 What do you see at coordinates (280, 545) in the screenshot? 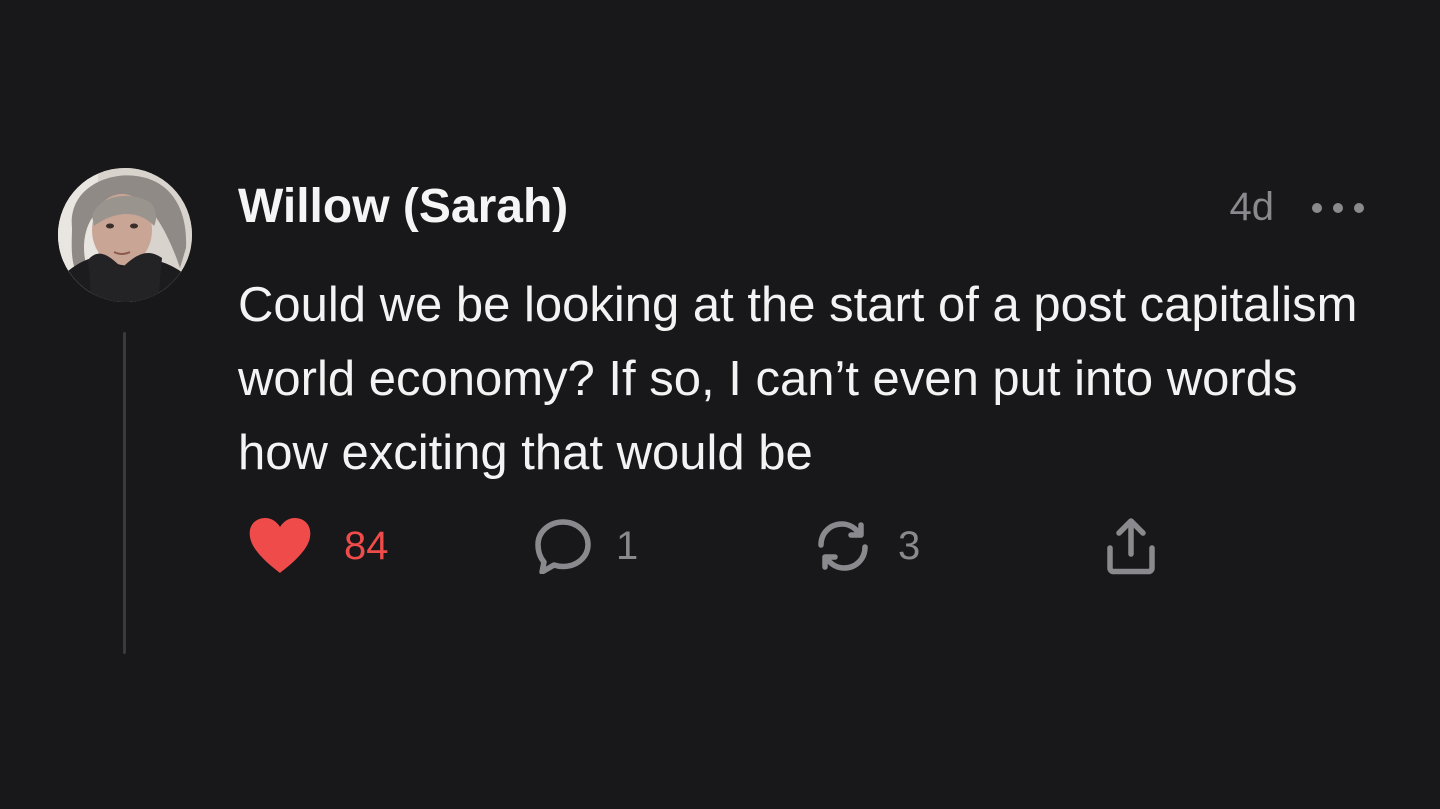
I see `heart-icon` at bounding box center [280, 545].